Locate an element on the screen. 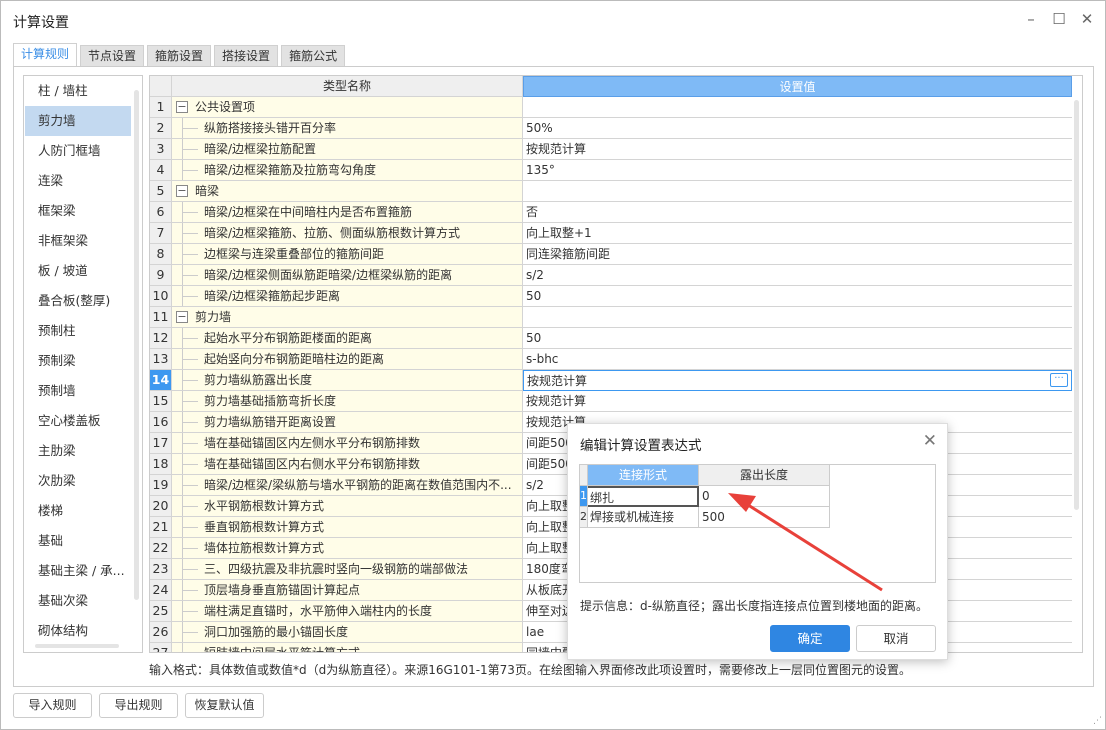 The image size is (1106, 730). table-row: 2 焊接或机械连接 500 is located at coordinates (757, 517).